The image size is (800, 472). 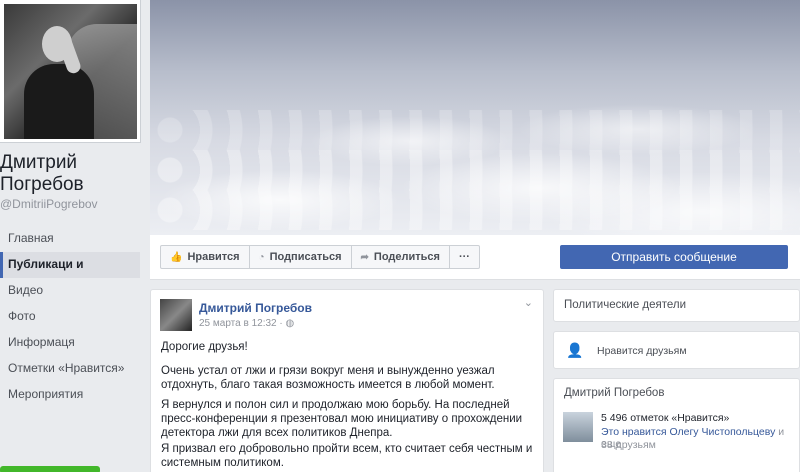 What do you see at coordinates (528, 302) in the screenshot?
I see `chevron-down-icon: ⌄` at bounding box center [528, 302].